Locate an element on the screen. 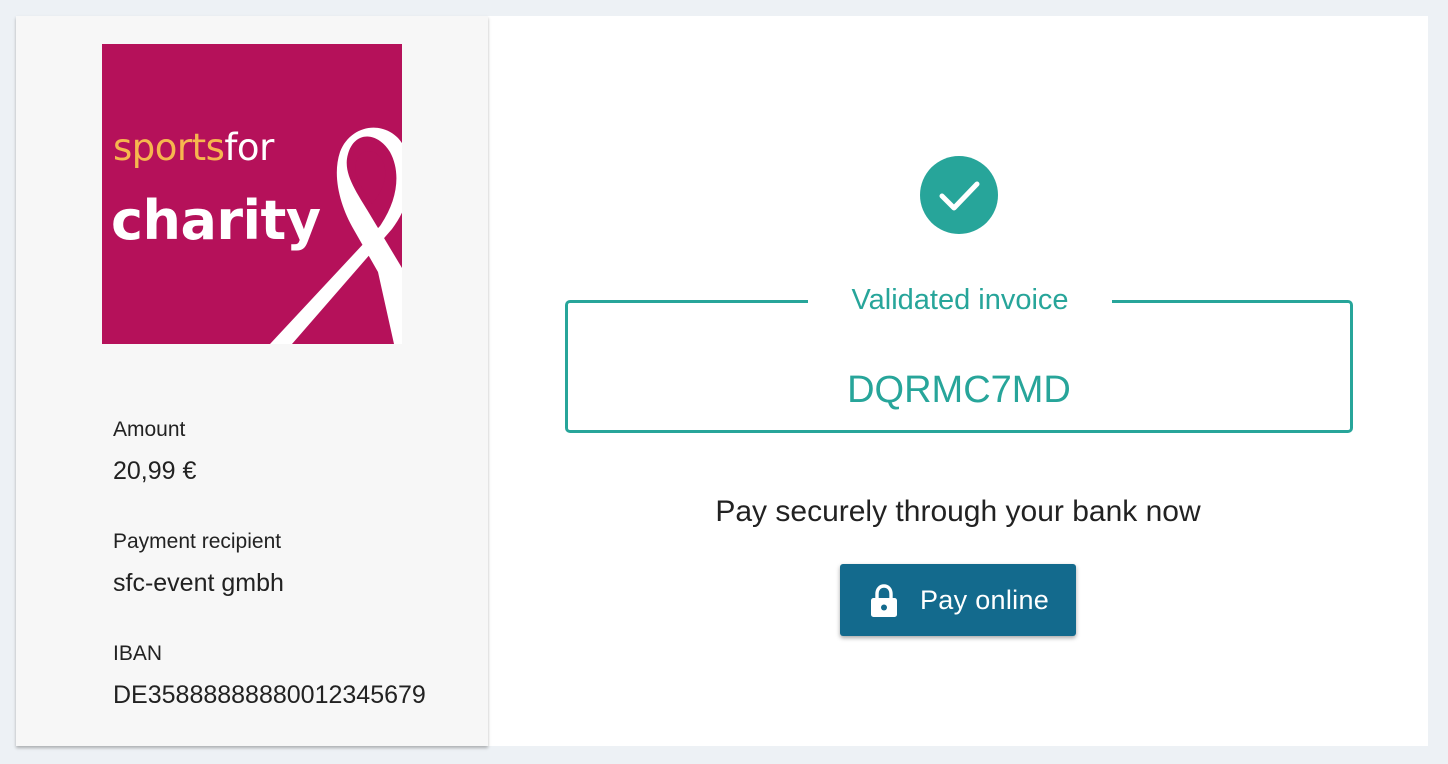 The image size is (1448, 764). payment-recipient-field: Payment recipient sfc-event gmbh is located at coordinates (198, 564).